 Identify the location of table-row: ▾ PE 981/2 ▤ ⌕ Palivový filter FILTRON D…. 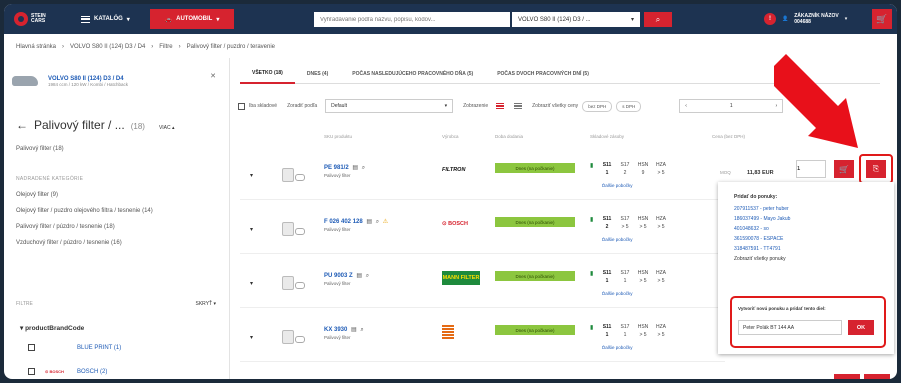
(482, 175).